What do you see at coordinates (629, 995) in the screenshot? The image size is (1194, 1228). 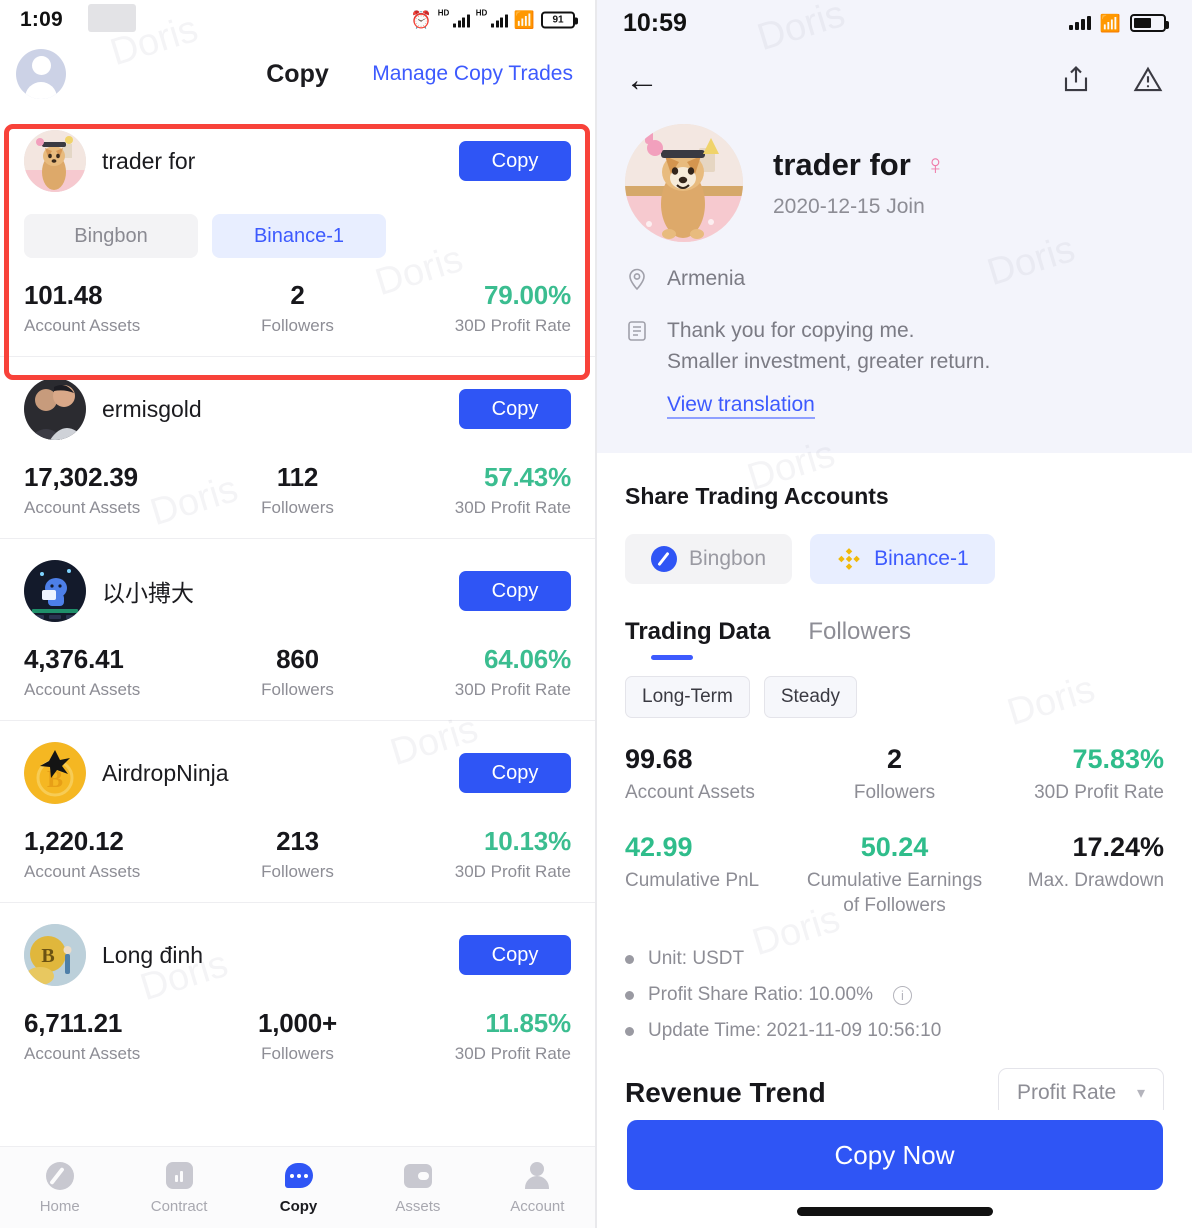 I see `bullet-dot-icon` at bounding box center [629, 995].